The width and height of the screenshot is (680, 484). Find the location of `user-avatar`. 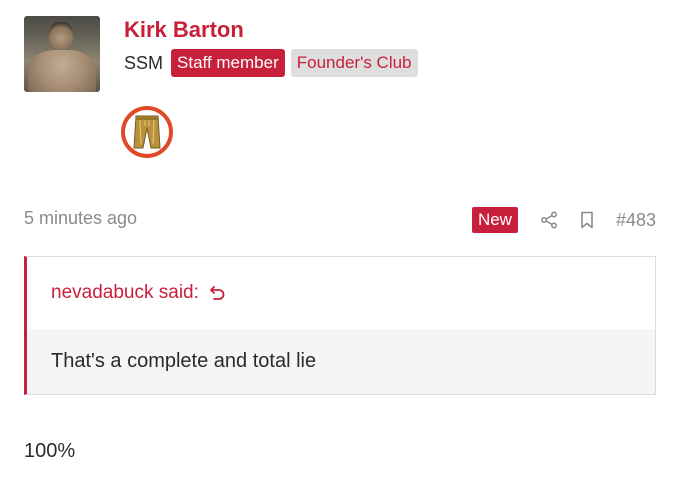

user-avatar is located at coordinates (62, 54).